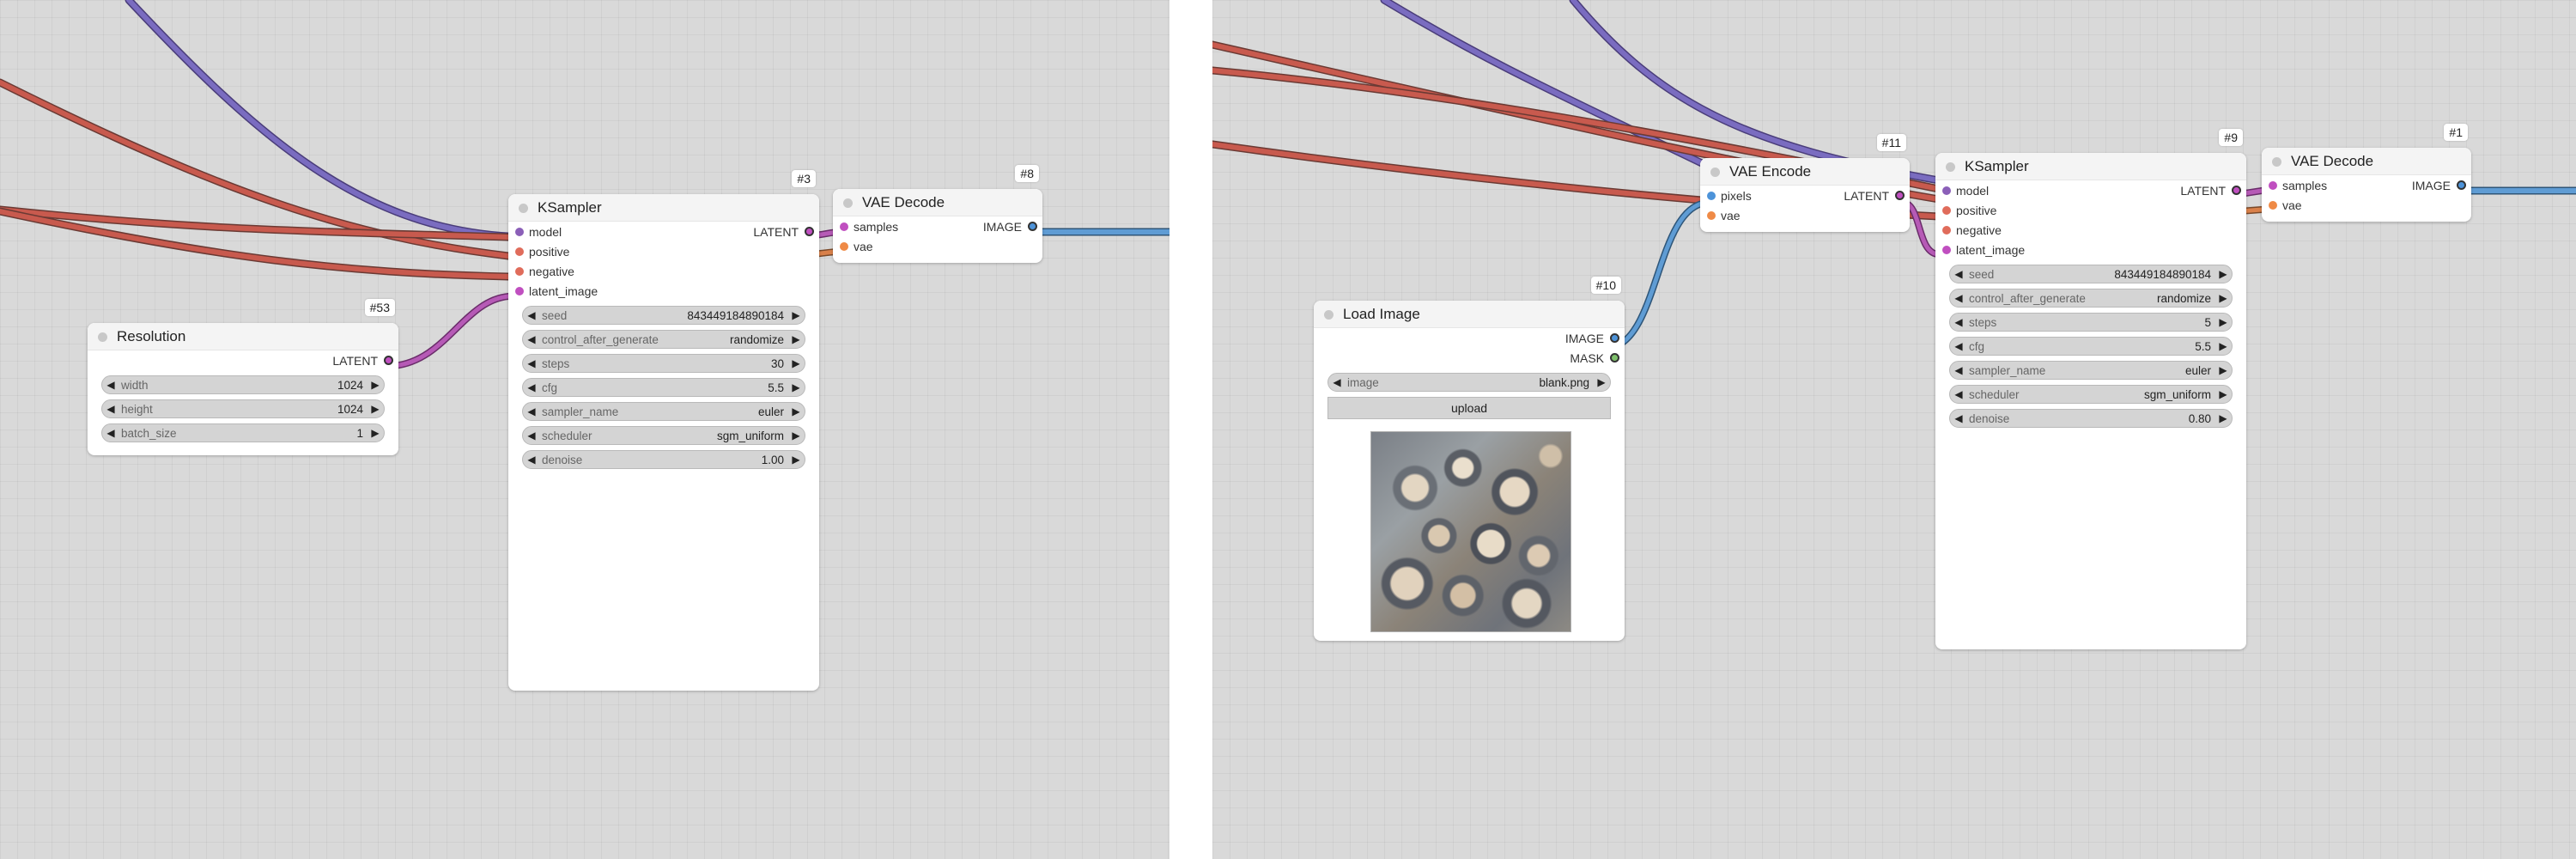 Image resolution: width=2576 pixels, height=859 pixels. I want to click on height-widget: ◀ height 1024 ▶, so click(243, 408).